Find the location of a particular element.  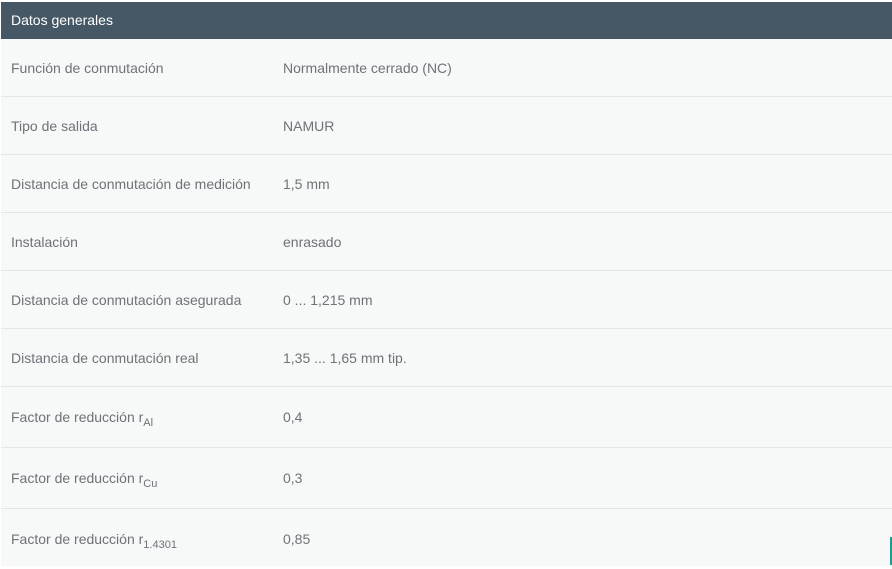

row-value: NAMUR is located at coordinates (309, 125).